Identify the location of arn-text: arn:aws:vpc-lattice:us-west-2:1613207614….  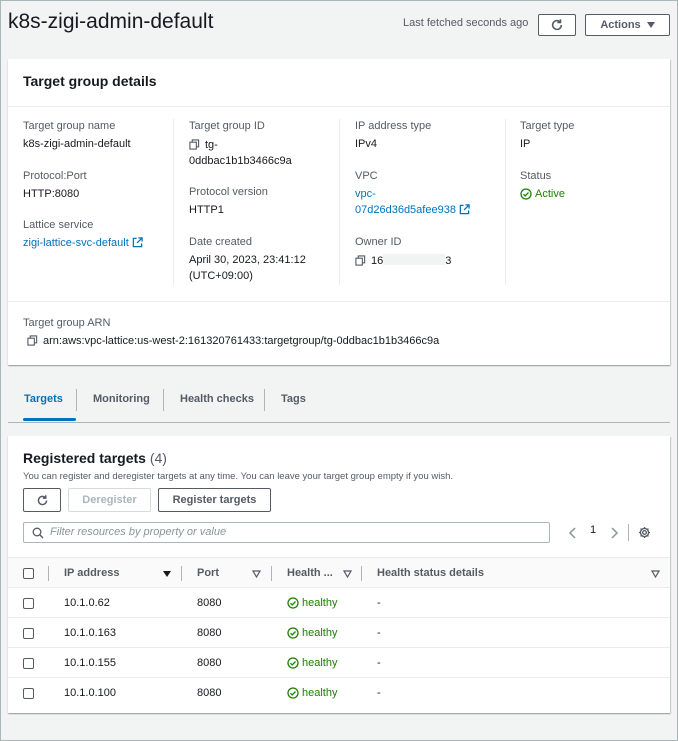
(241, 341).